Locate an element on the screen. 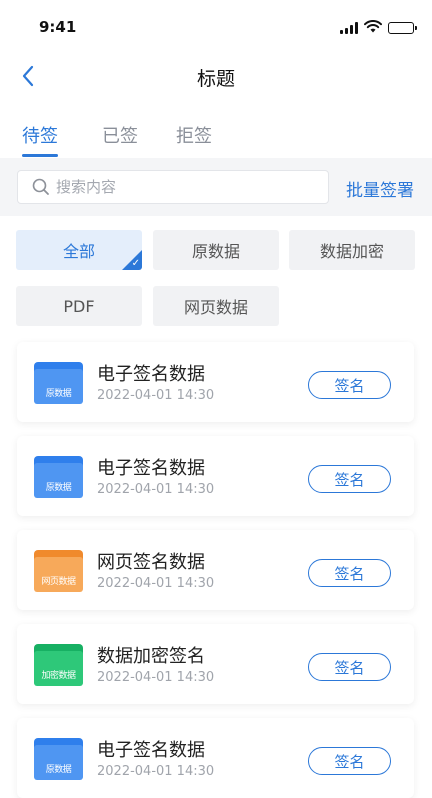 The height and width of the screenshot is (798, 432). filter-chip-label: PDF is located at coordinates (79, 306).